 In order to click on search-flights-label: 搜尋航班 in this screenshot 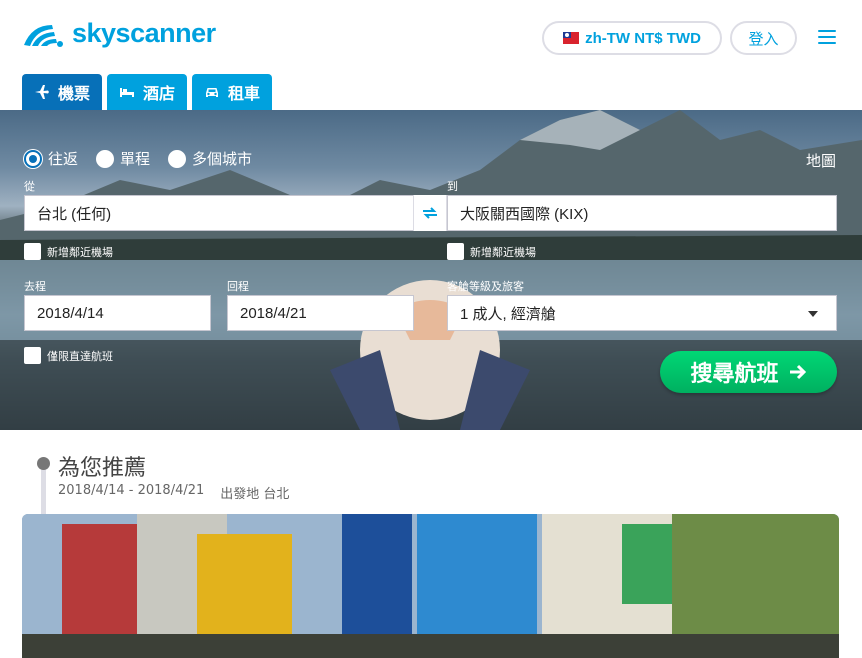, I will do `click(734, 374)`.